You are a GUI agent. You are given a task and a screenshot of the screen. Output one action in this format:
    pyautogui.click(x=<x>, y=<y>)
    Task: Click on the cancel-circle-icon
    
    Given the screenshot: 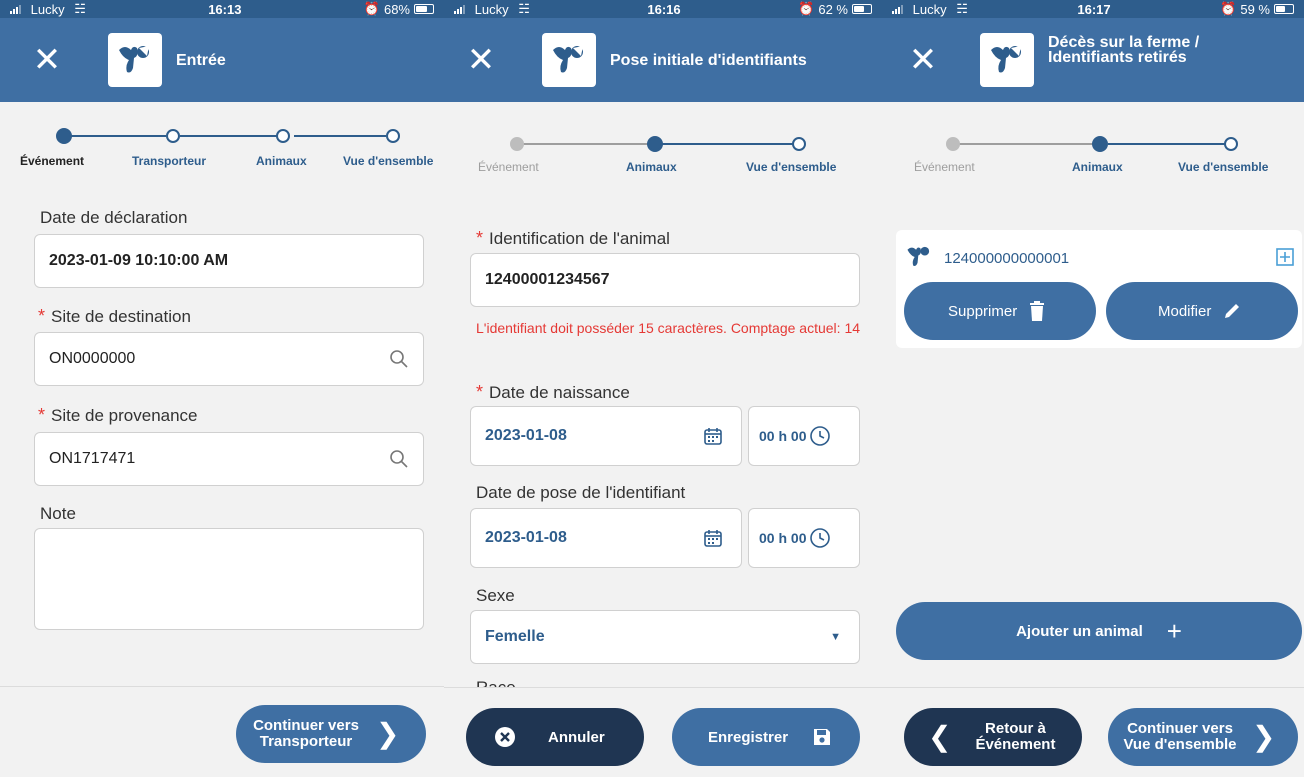 What is the action you would take?
    pyautogui.click(x=505, y=737)
    